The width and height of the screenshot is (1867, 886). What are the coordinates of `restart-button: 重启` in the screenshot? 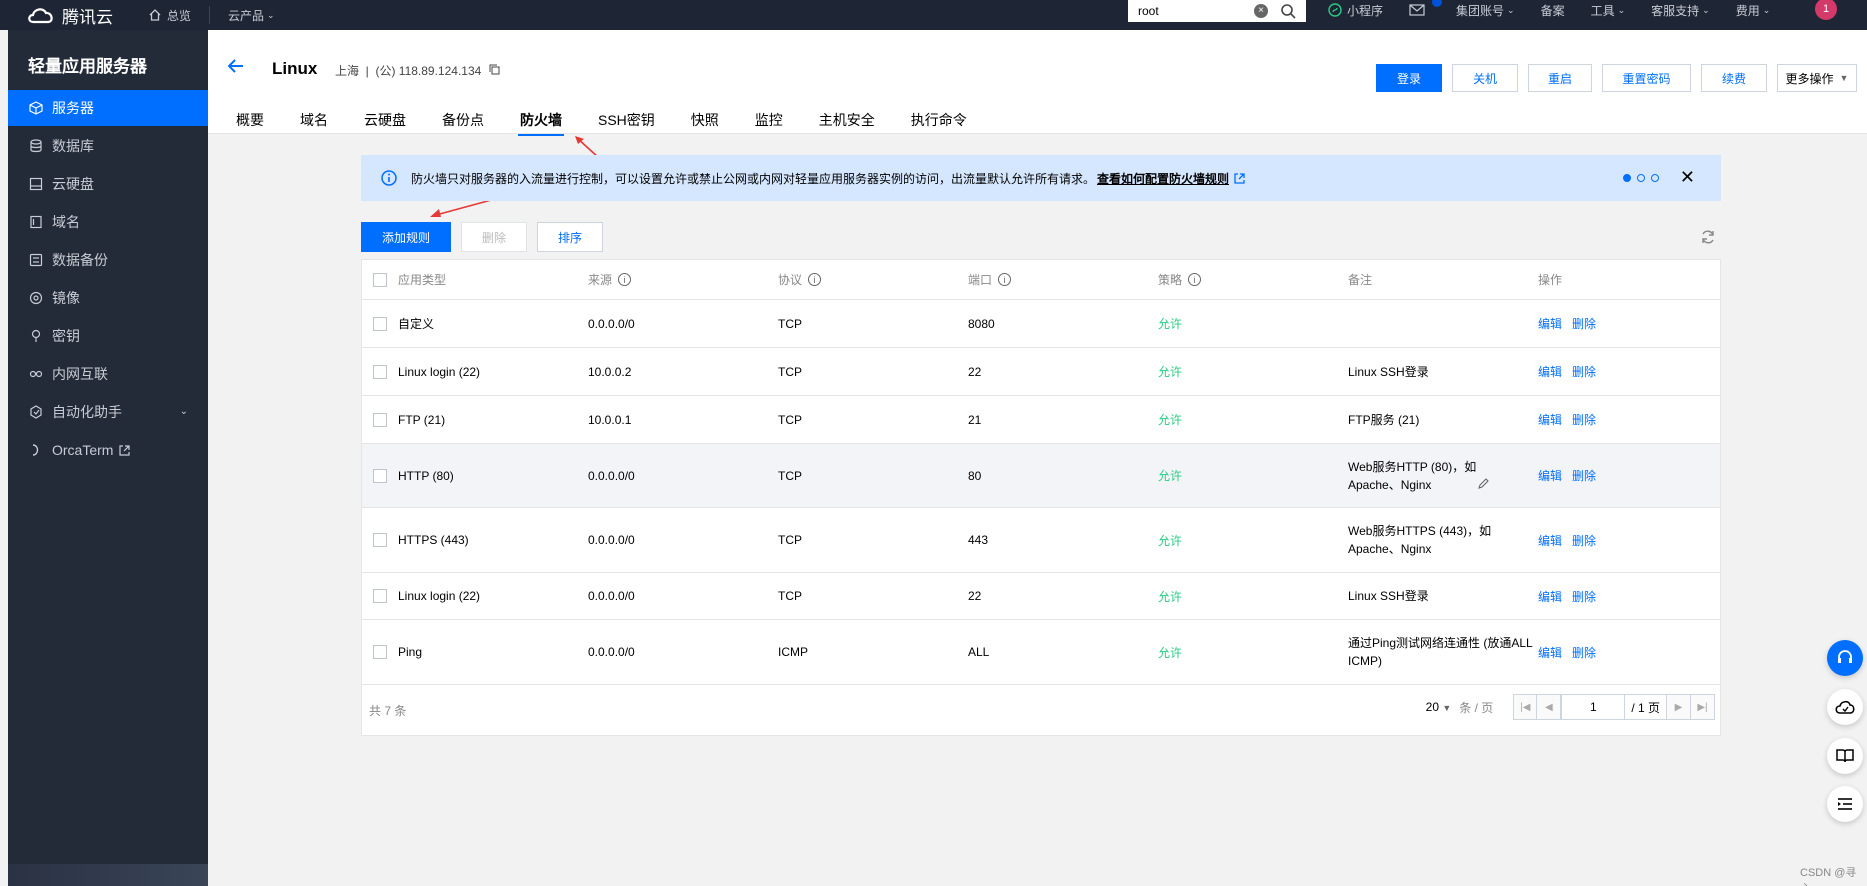 It's located at (1560, 78).